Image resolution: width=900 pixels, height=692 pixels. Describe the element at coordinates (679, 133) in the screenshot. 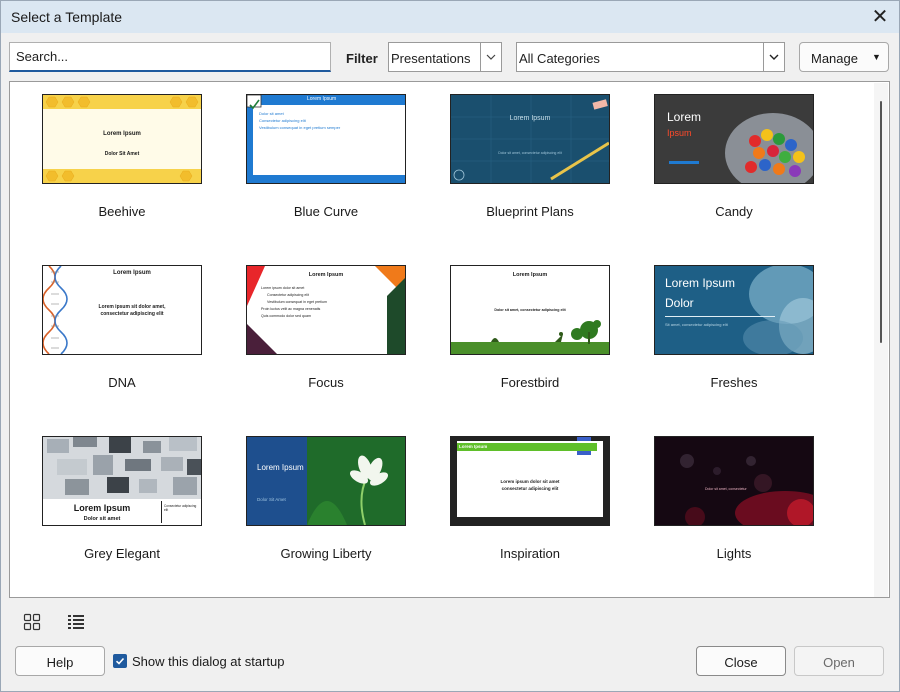

I see `thumb-subtitle: Ipsum` at that location.